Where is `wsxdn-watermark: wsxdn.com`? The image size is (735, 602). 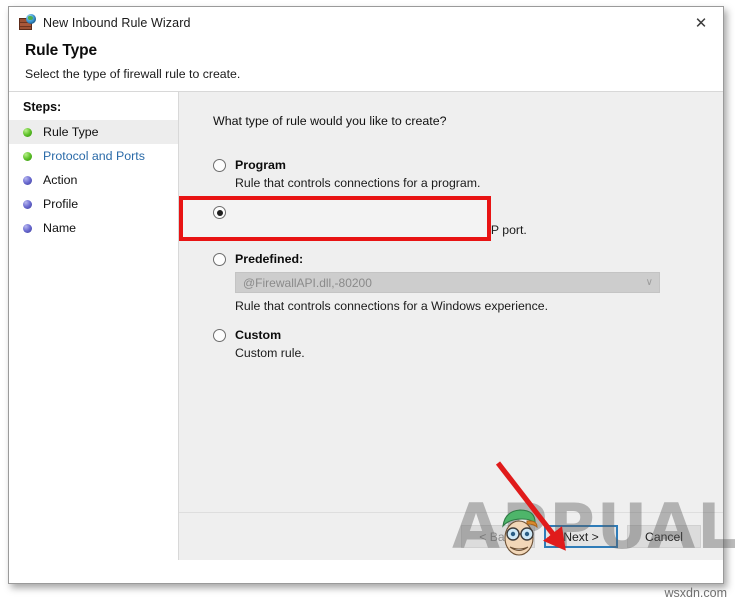
wsxdn-watermark: wsxdn.com is located at coordinates (695, 593).